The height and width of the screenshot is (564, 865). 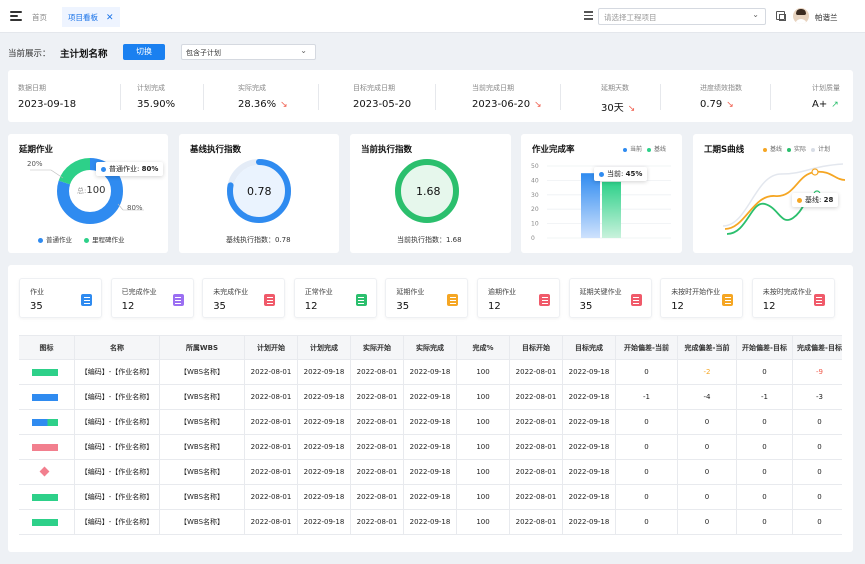 I want to click on column-header: 完成偏差-目标, so click(x=819, y=348).